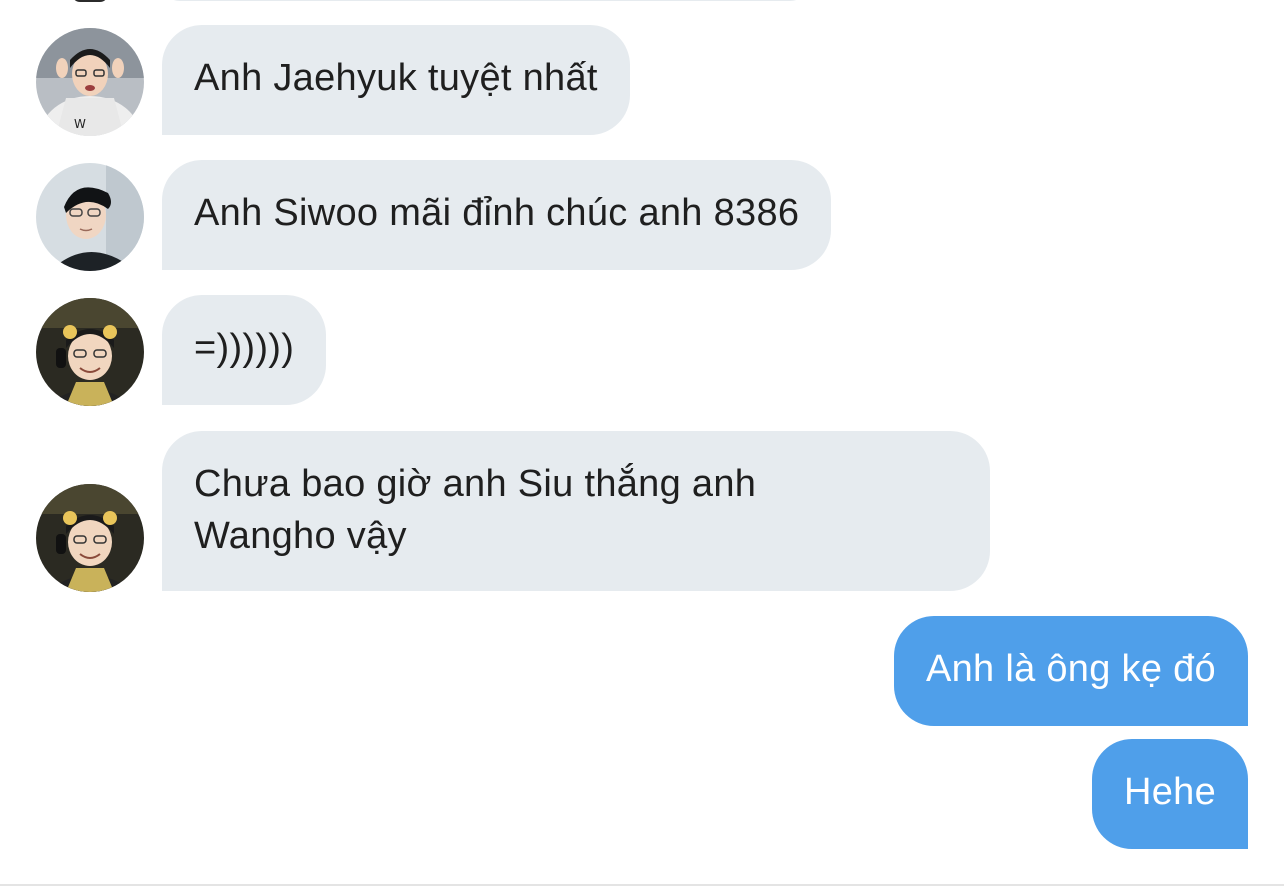 This screenshot has width=1284, height=889. Describe the element at coordinates (485, 0) in the screenshot. I see `previous-message-bubble-partial` at that location.